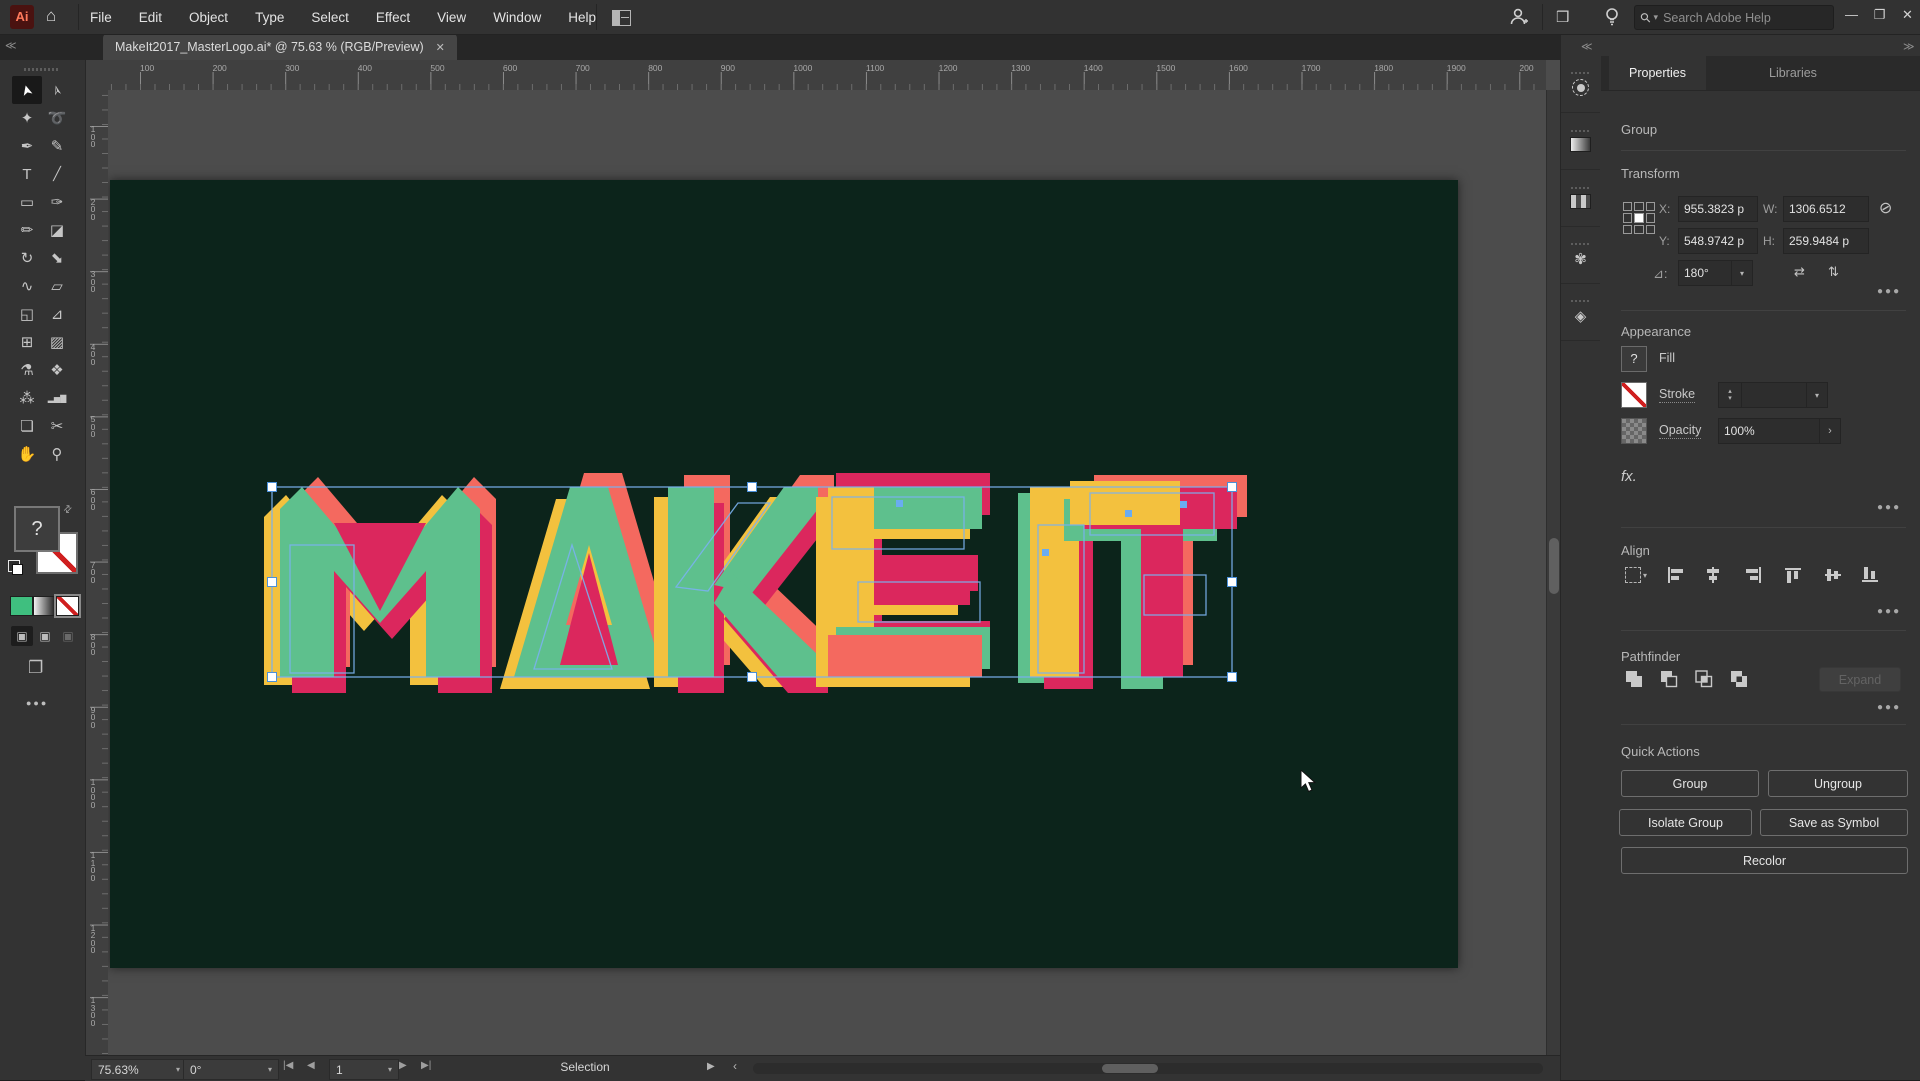 The height and width of the screenshot is (1081, 1920). What do you see at coordinates (68, 510) in the screenshot?
I see `swap-fill-stroke-icon: ⇄` at bounding box center [68, 510].